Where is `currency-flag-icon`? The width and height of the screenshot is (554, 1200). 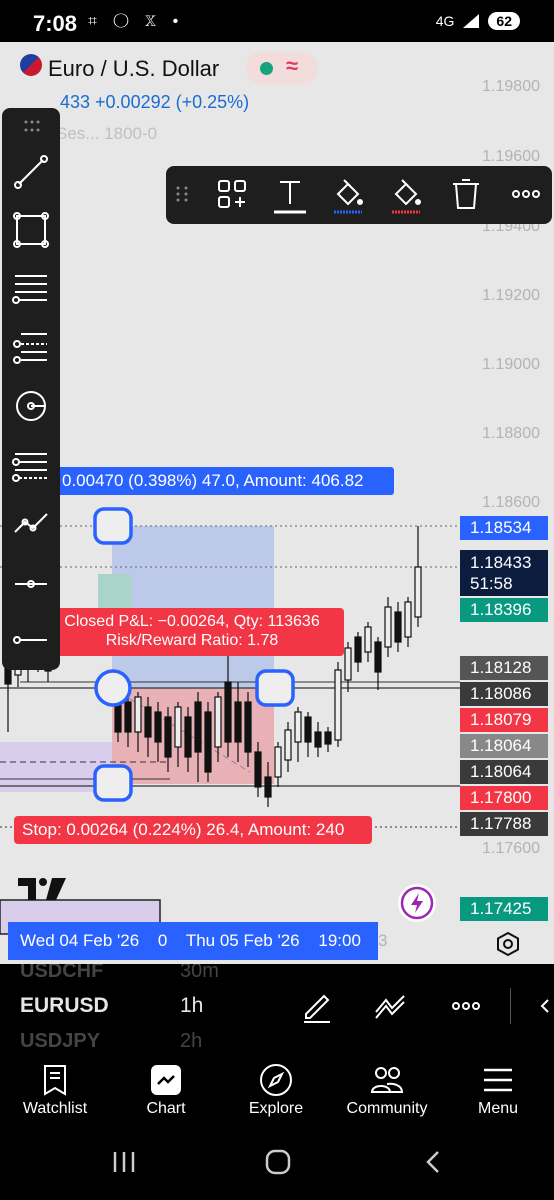
currency-flag-icon is located at coordinates (31, 65).